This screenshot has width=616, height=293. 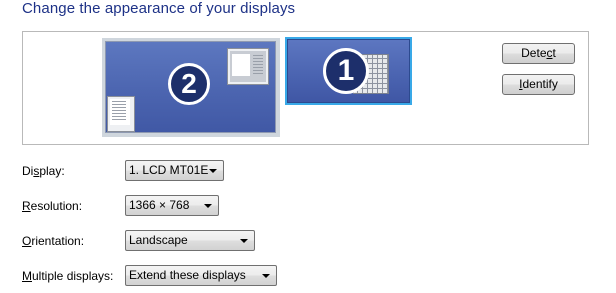 I want to click on resolution-label-rest: esolution:, so click(x=56, y=206).